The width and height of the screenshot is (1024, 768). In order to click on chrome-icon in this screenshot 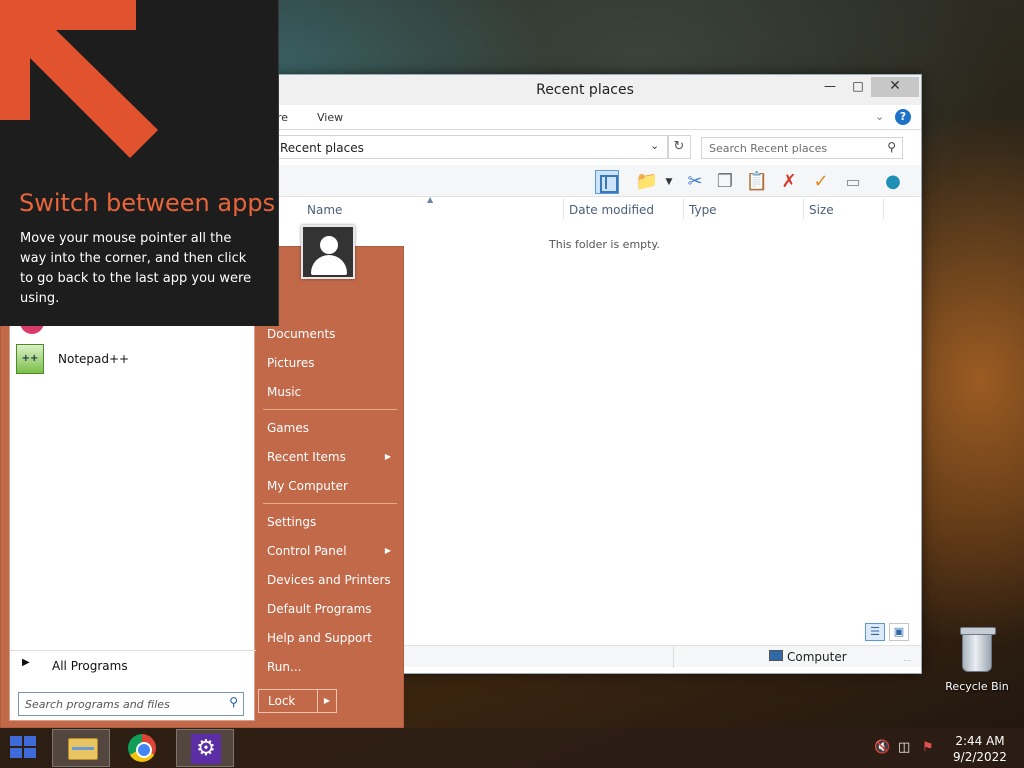, I will do `click(142, 748)`.